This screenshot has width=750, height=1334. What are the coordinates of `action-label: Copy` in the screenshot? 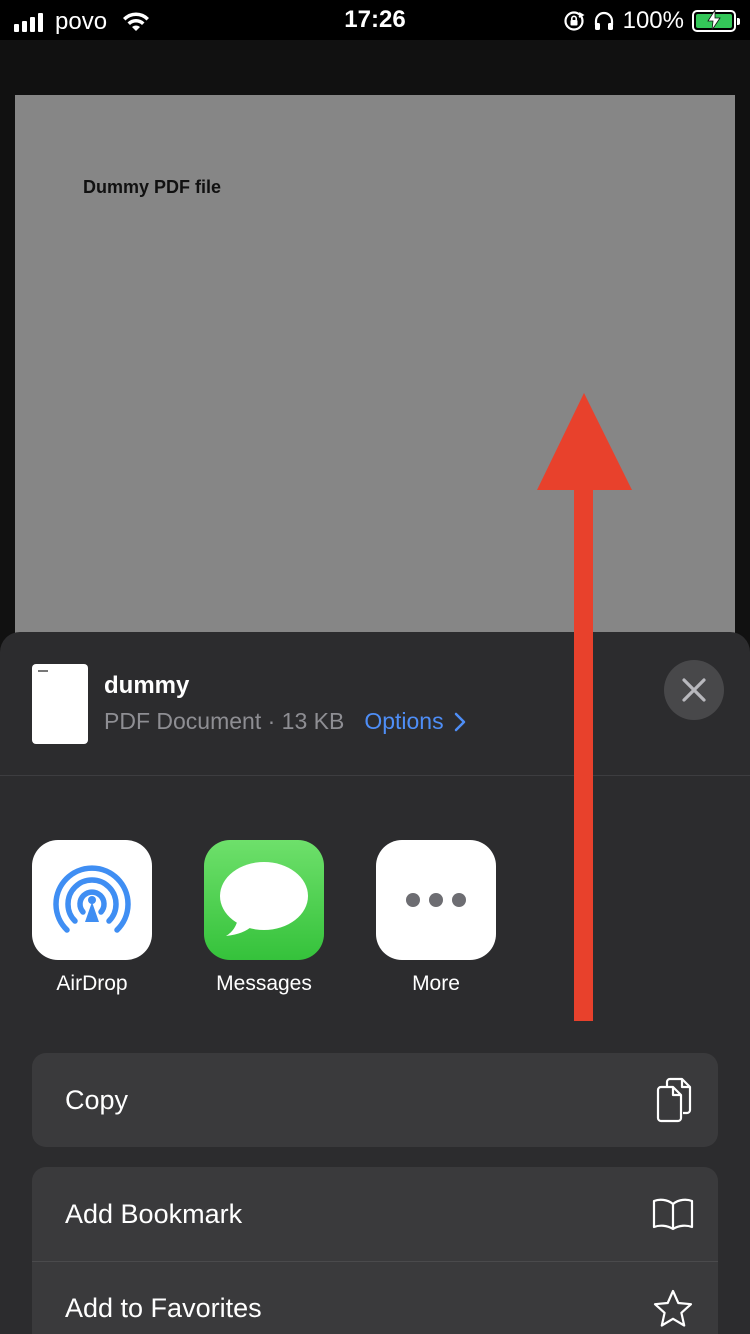 It's located at (97, 1099).